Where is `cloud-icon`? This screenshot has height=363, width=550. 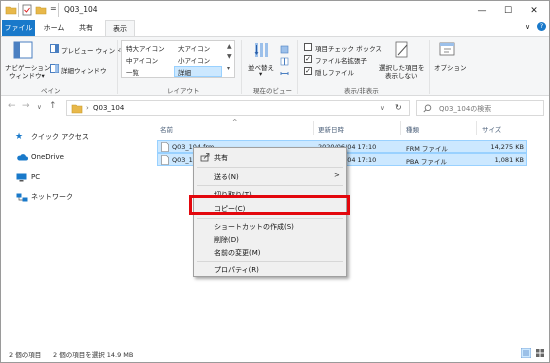
cloud-icon is located at coordinates (22, 157).